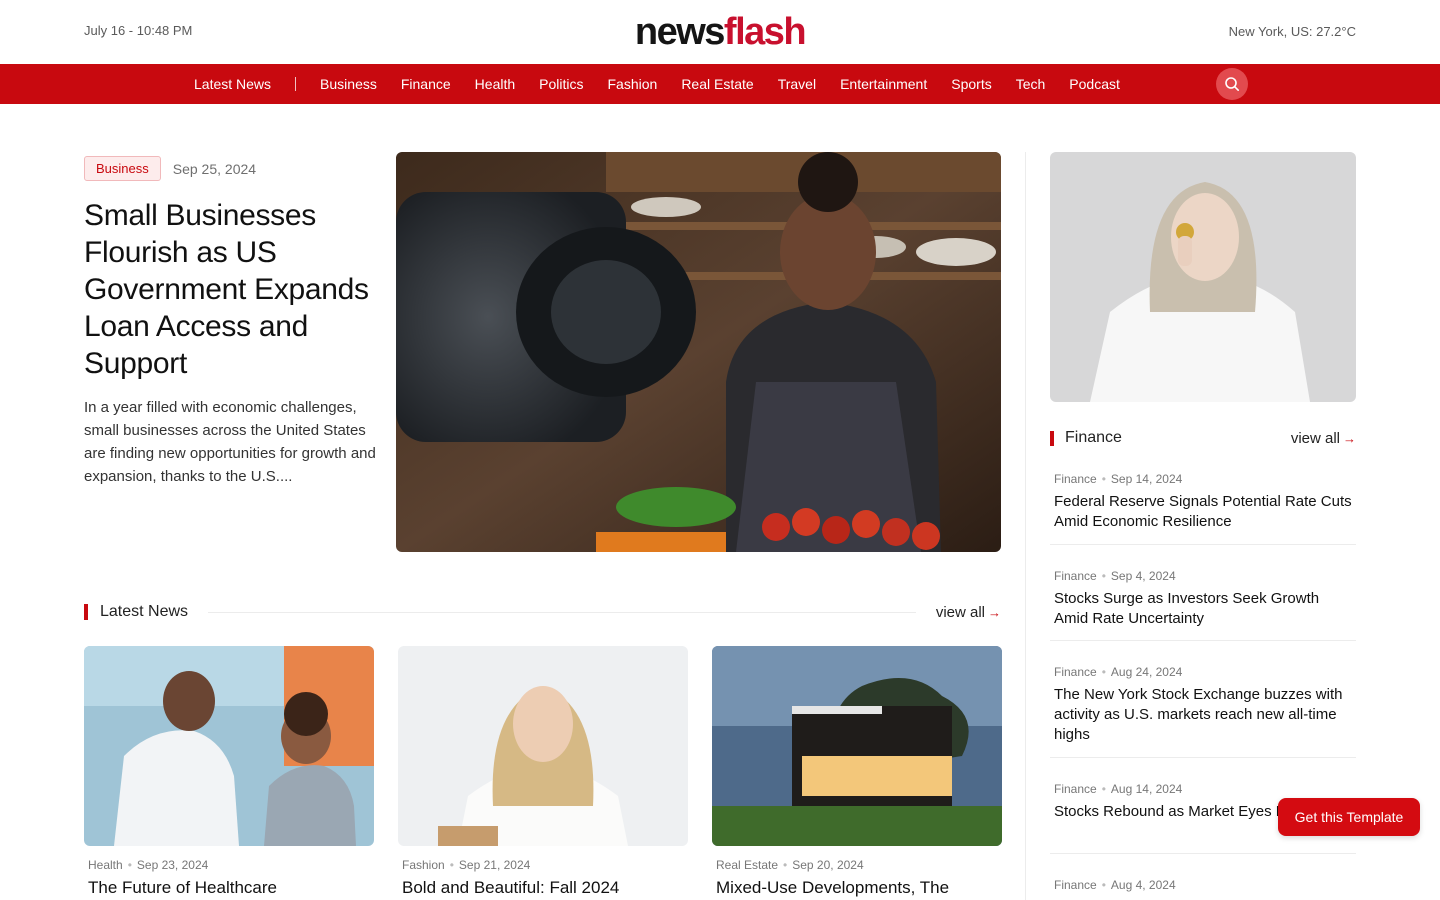 Image resolution: width=1440 pixels, height=900 pixels. I want to click on card-date: Sep 20, 2024, so click(828, 865).